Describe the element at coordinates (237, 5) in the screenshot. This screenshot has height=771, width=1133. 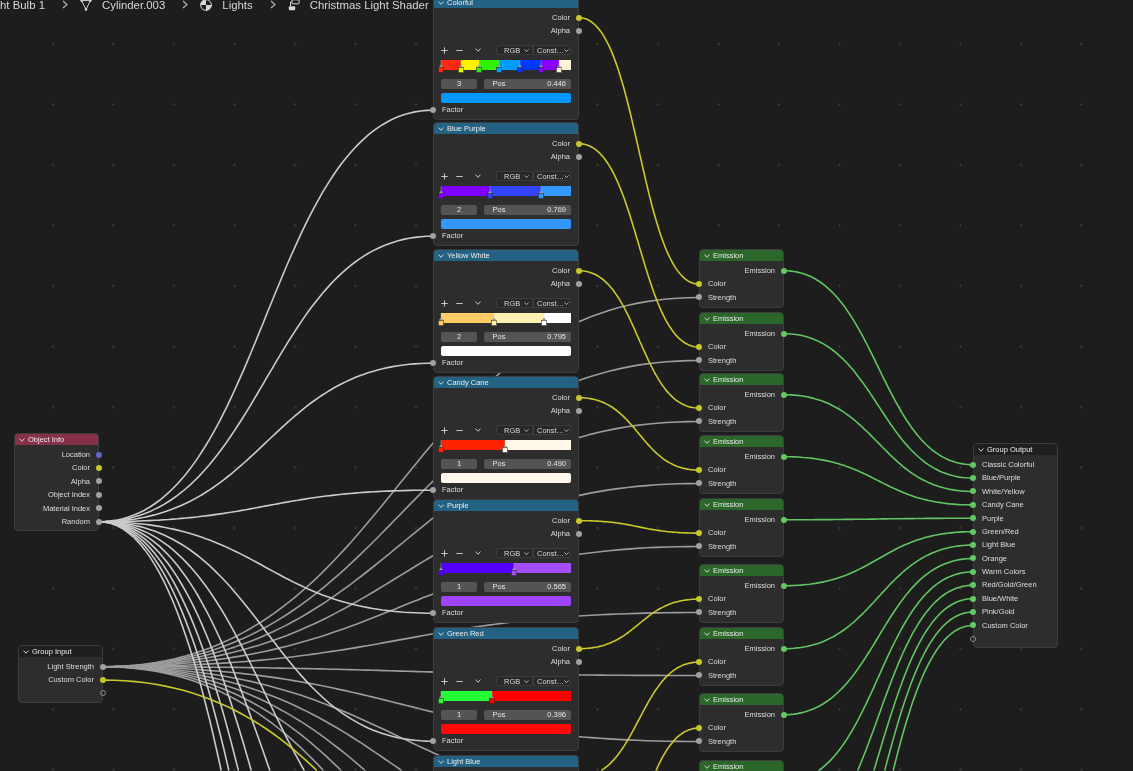
I see `breadcrumb-item: Lights` at that location.